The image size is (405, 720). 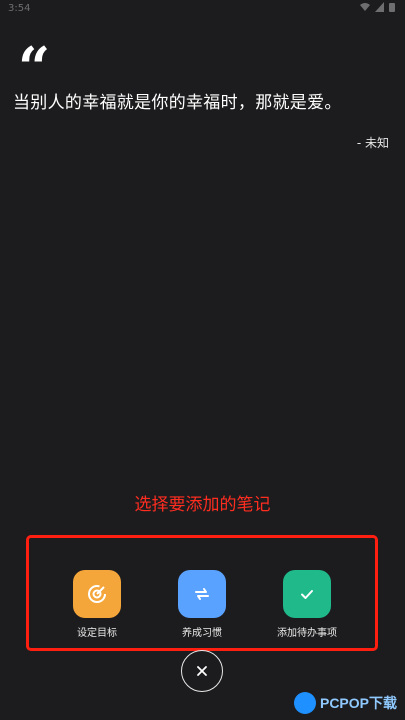 I want to click on add-note-hint: 选择要添加的笔记, so click(x=202, y=505).